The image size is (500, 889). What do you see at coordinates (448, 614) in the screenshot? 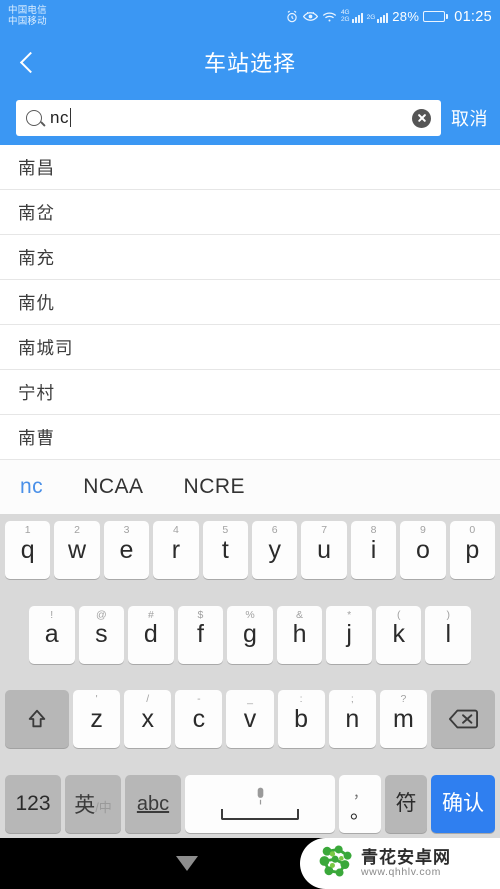
I see `key-hint: )` at bounding box center [448, 614].